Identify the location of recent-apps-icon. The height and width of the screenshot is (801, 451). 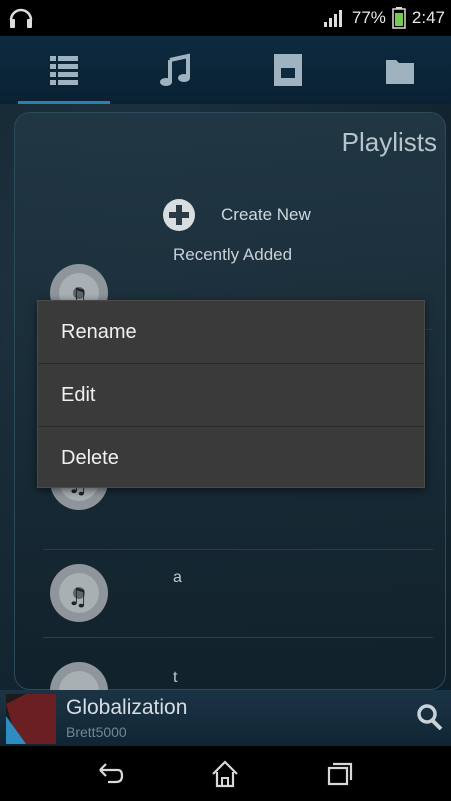
(340, 774).